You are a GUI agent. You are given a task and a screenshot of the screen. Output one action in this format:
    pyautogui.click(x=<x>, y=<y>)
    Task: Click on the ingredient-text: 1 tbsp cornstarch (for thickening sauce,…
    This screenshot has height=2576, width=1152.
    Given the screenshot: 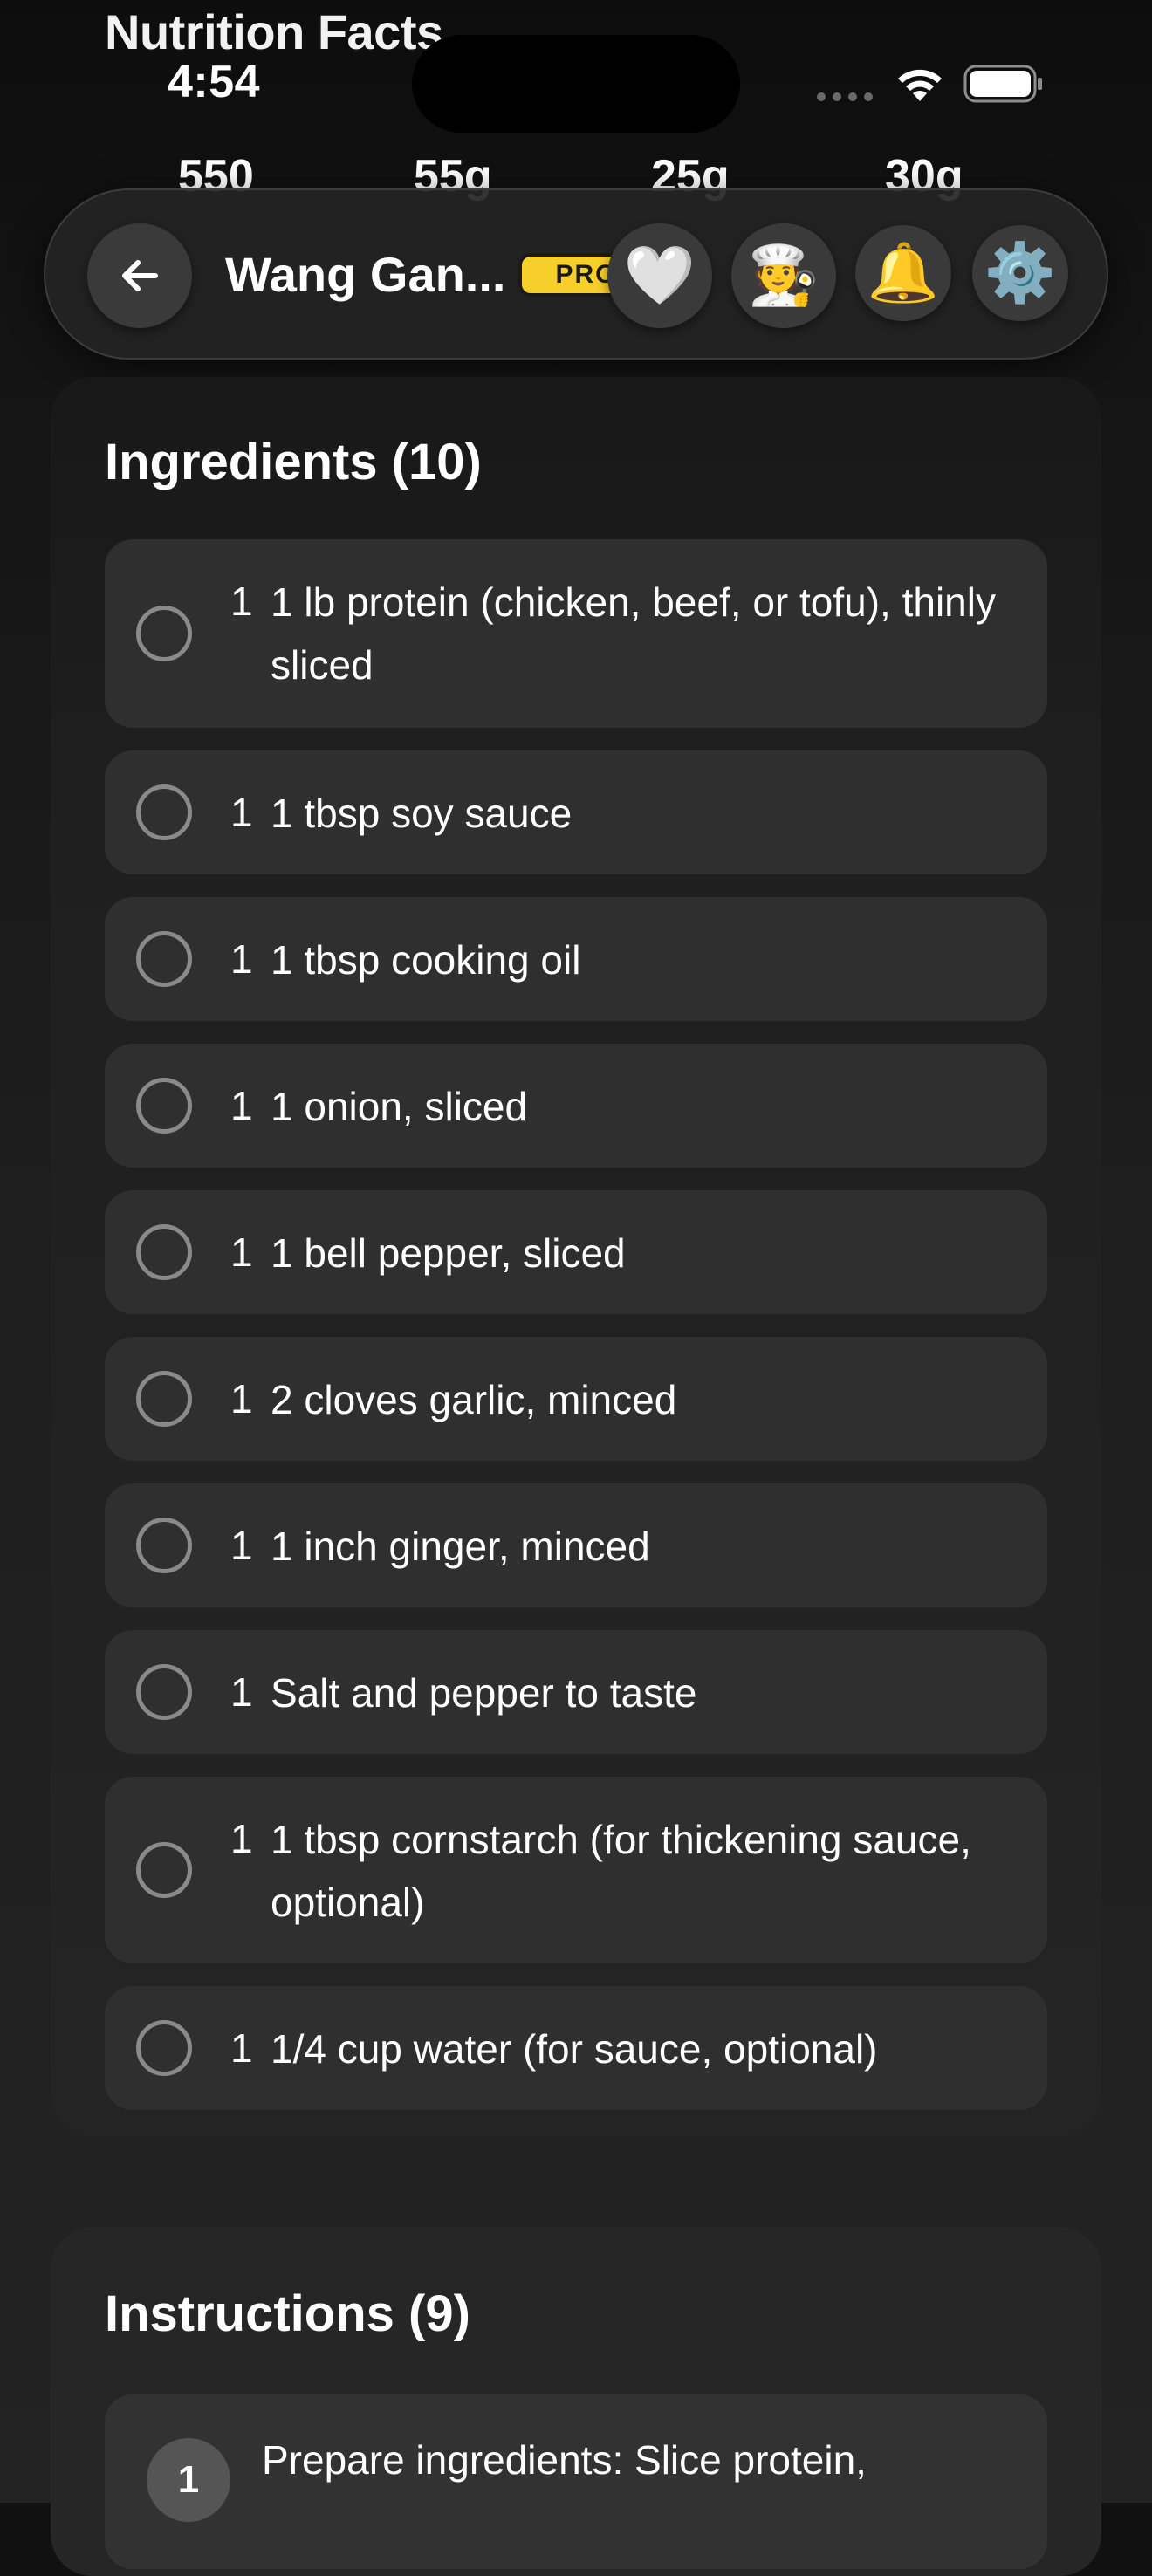 What is the action you would take?
    pyautogui.click(x=621, y=1871)
    